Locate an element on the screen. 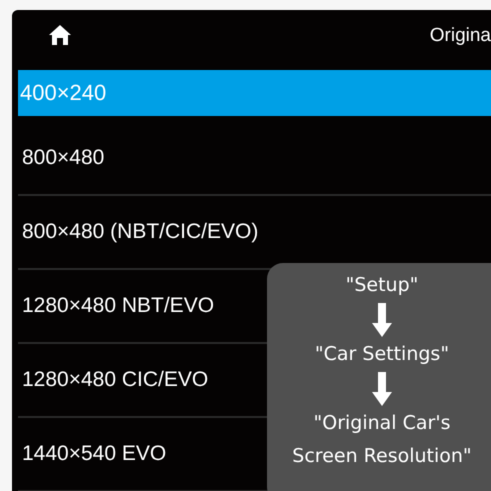  home-icon is located at coordinates (60, 35).